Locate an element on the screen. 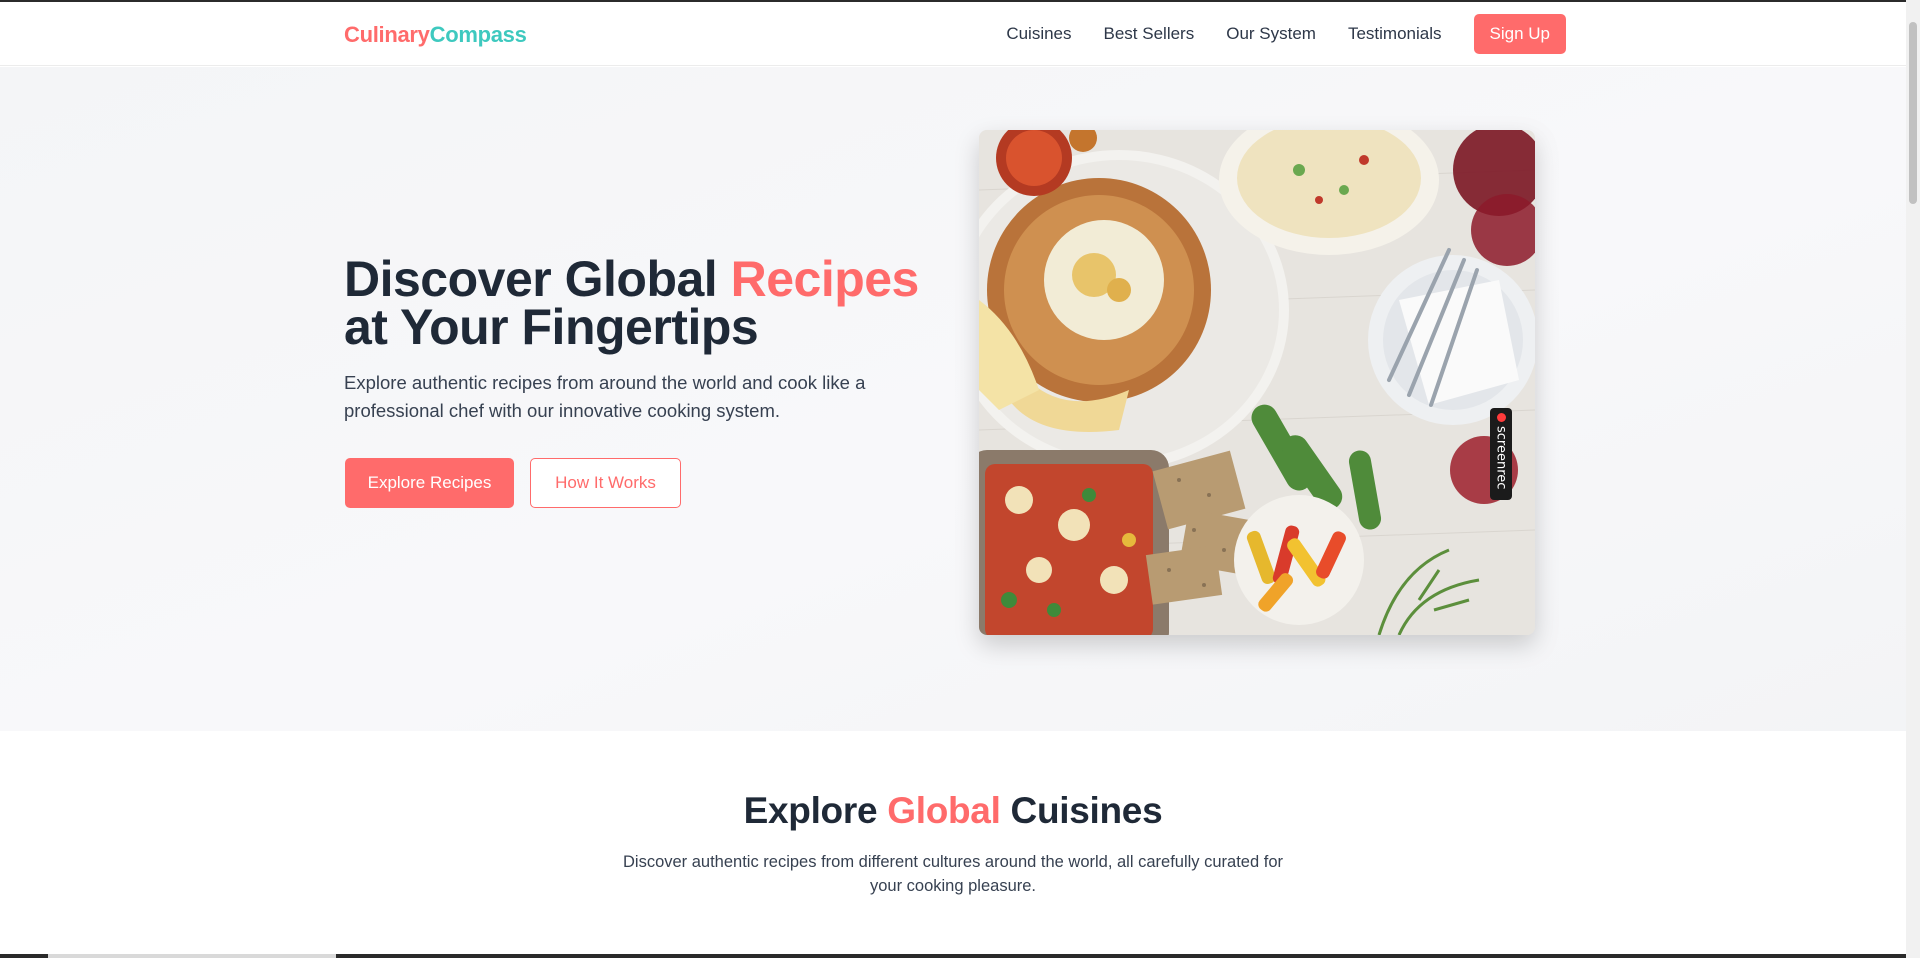  cuisines-section-title: Explore Global Cuisines is located at coordinates (953, 811).